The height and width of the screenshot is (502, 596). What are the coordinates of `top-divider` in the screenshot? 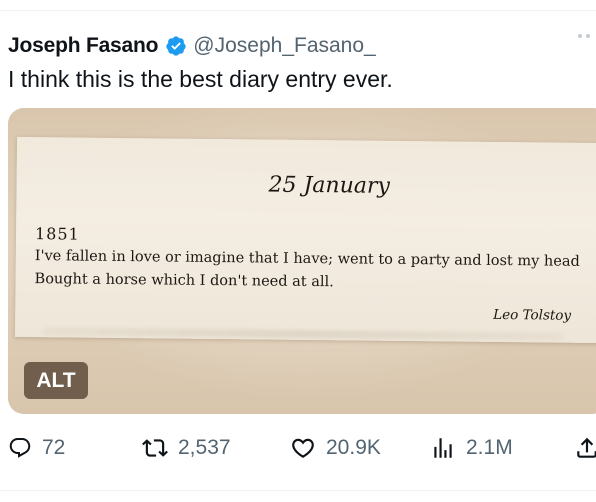 It's located at (298, 10).